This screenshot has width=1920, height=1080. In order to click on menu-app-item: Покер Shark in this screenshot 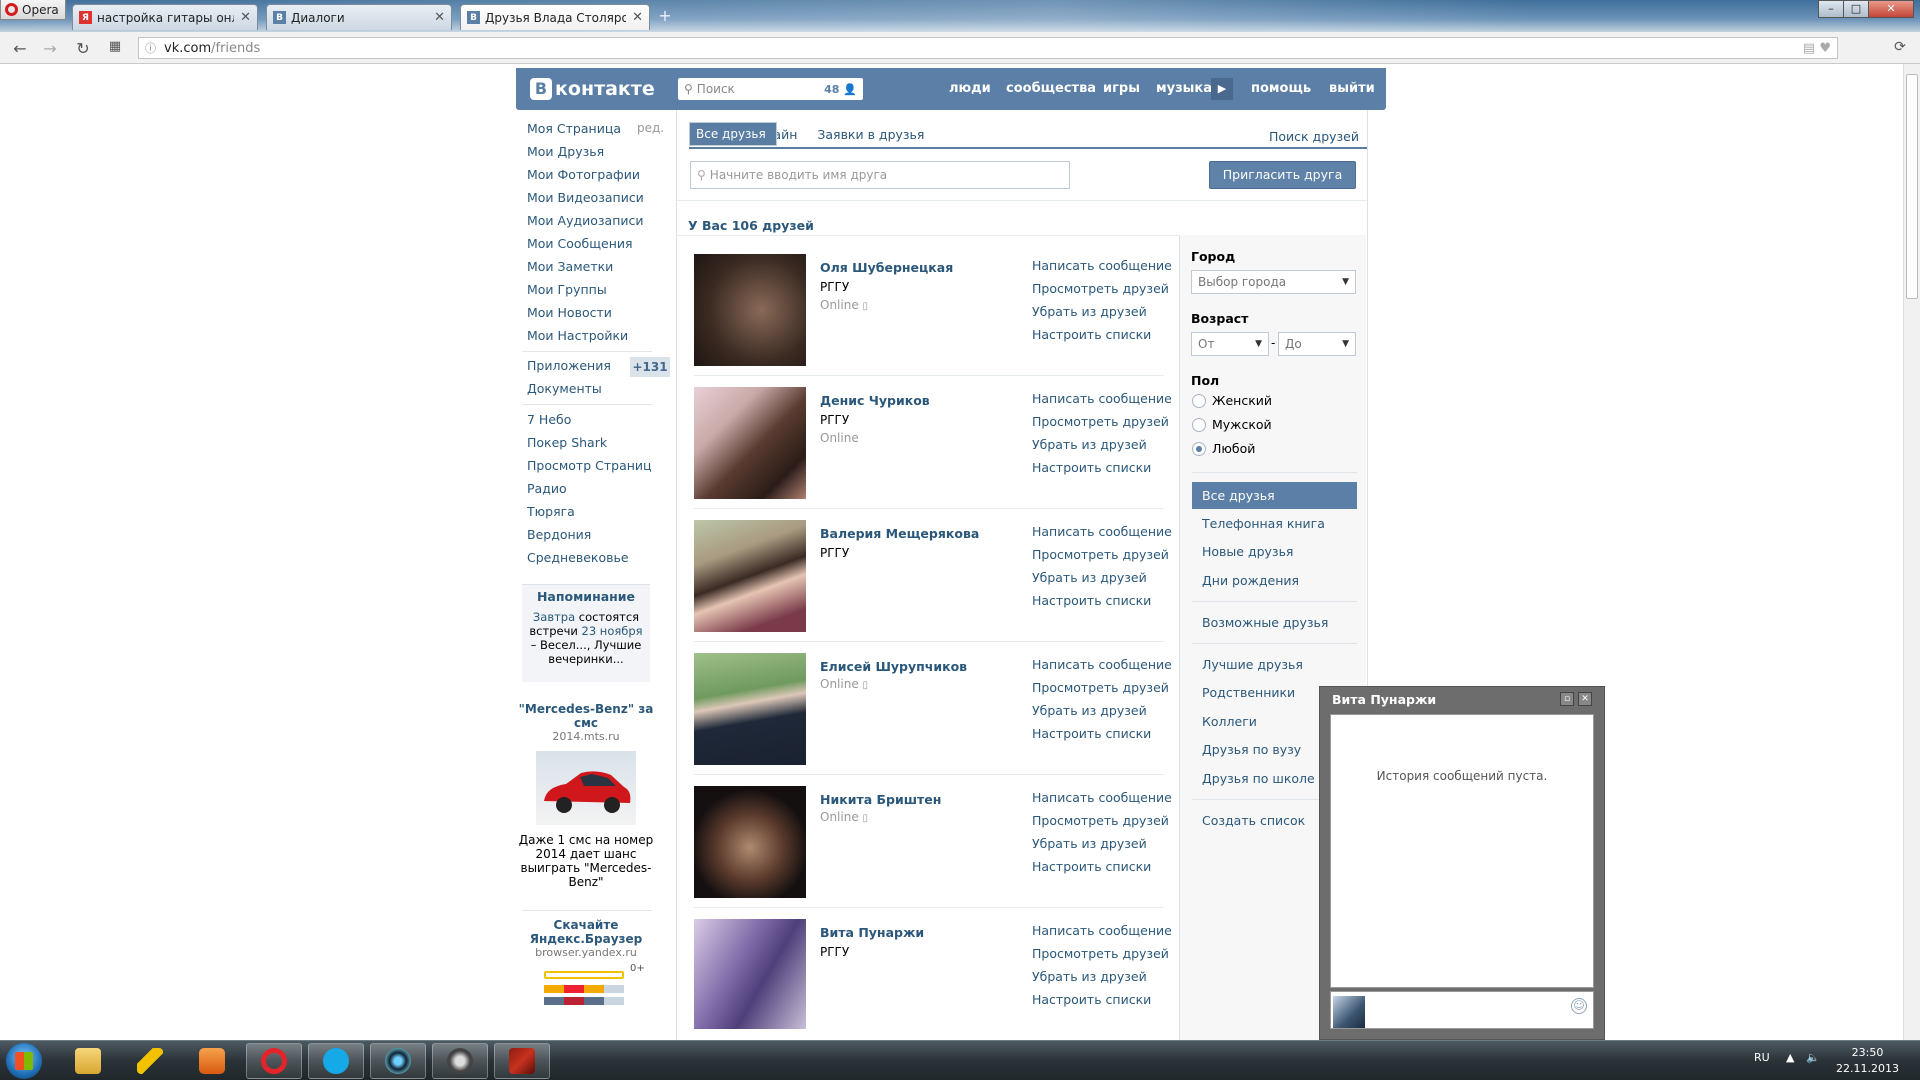, I will do `click(567, 442)`.